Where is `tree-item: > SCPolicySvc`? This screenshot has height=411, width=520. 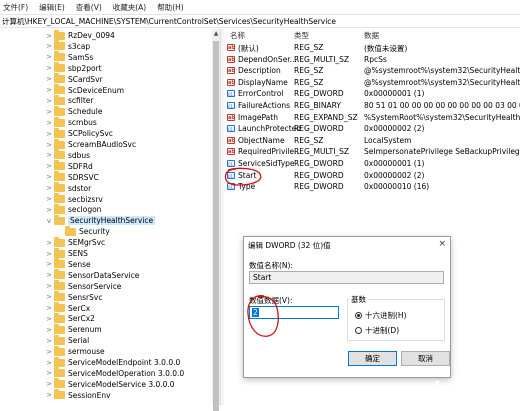 tree-item: > SCPolicySvc is located at coordinates (56, 133).